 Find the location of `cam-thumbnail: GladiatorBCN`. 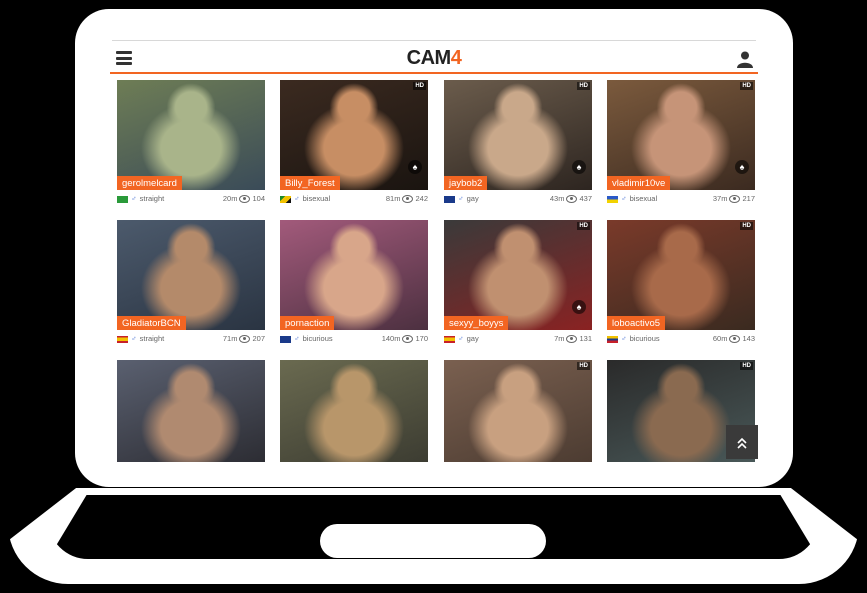

cam-thumbnail: GladiatorBCN is located at coordinates (191, 275).